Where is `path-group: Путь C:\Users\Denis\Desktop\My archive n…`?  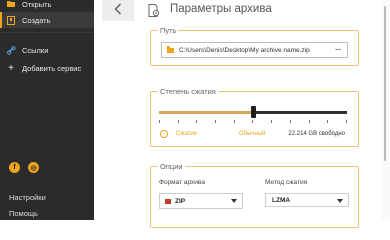
path-group: Путь C:\Users\Denis\Desktop\My archive n… is located at coordinates (254, 46).